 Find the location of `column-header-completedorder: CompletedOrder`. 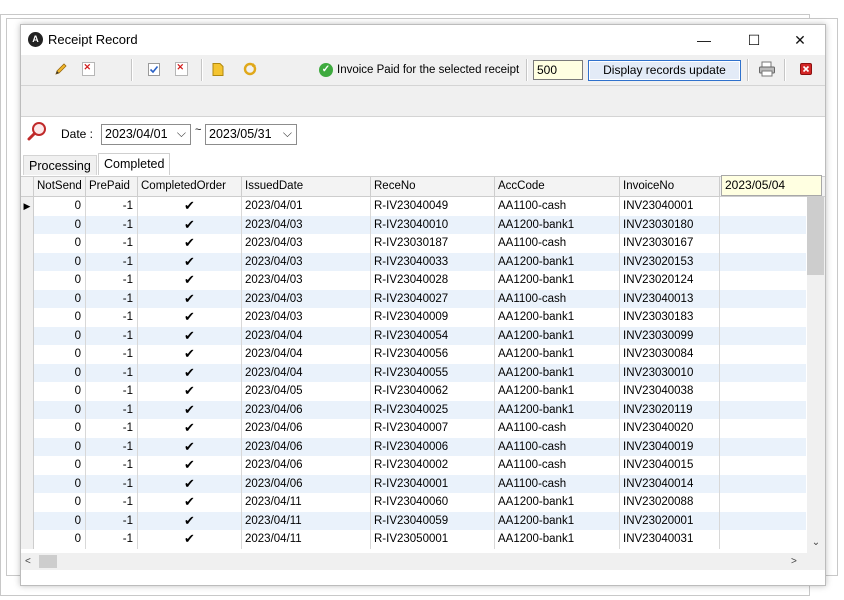

column-header-completedorder: CompletedOrder is located at coordinates (190, 186).